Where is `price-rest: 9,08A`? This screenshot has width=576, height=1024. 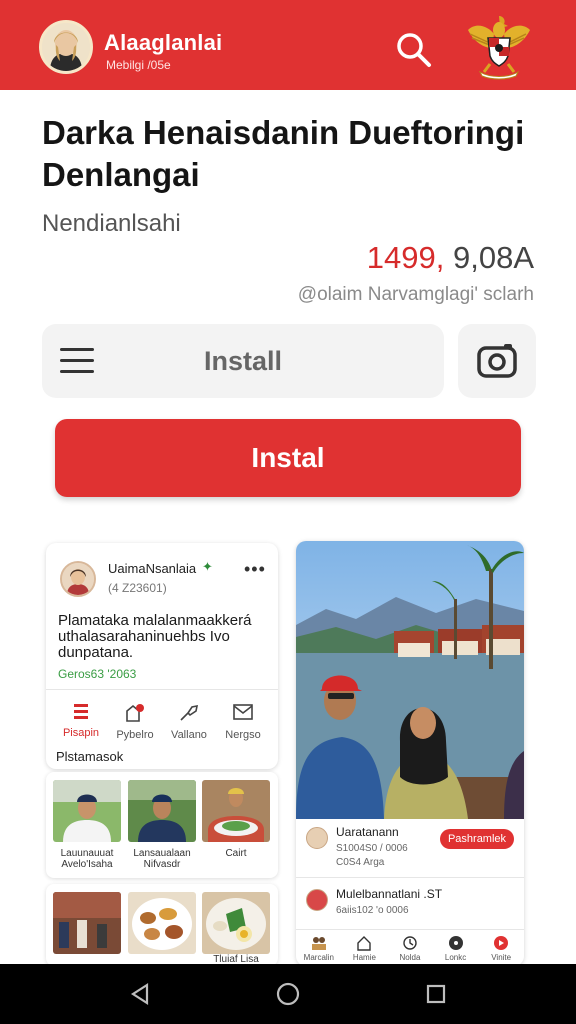 price-rest: 9,08A is located at coordinates (489, 257).